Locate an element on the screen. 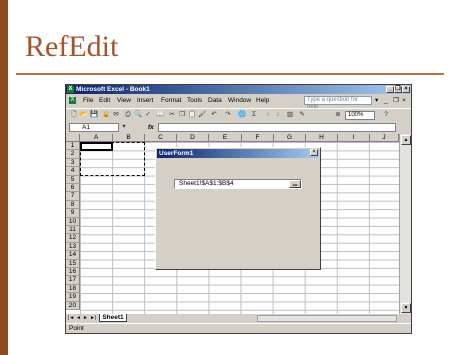 The height and width of the screenshot is (355, 474). sort-ascending-icon: ↑ is located at coordinates (268, 115).